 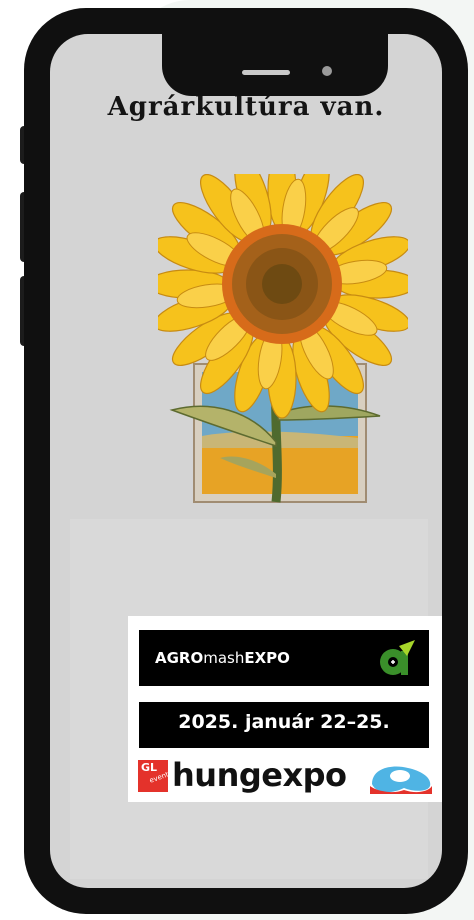 I want to click on logo-mash-text: mash, so click(x=224, y=658).